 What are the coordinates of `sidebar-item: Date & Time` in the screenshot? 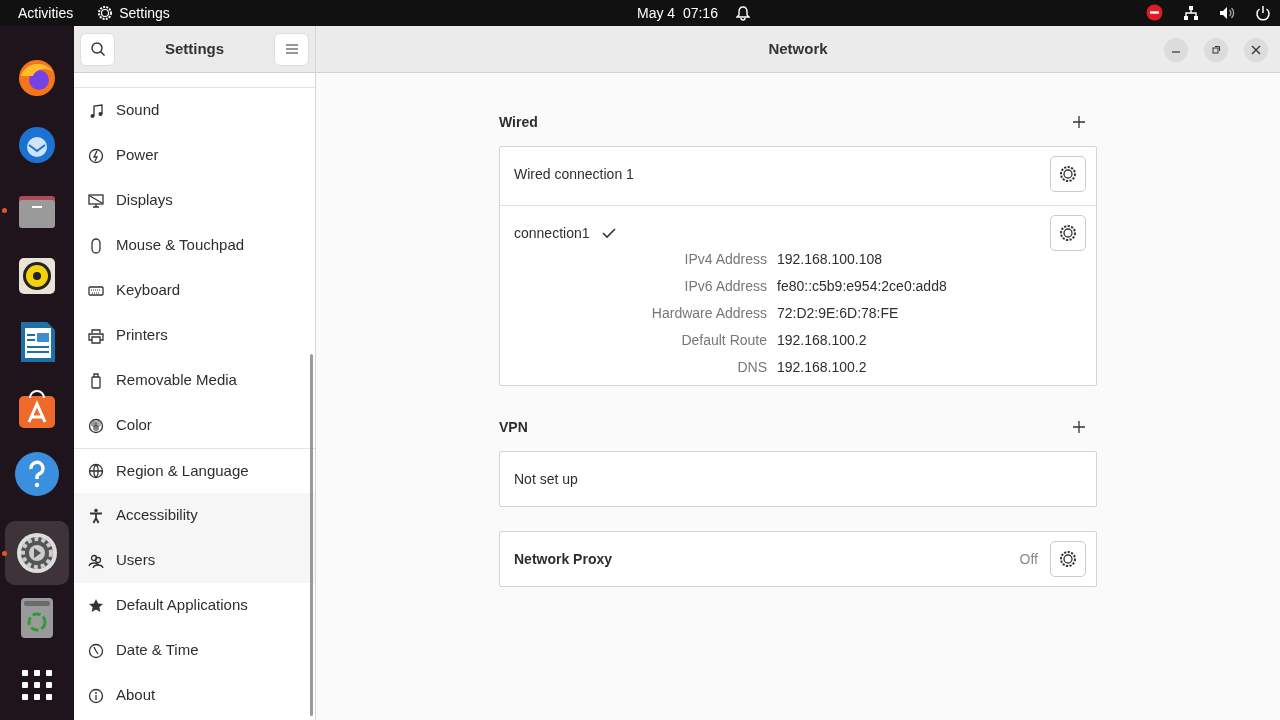 It's located at (194, 650).